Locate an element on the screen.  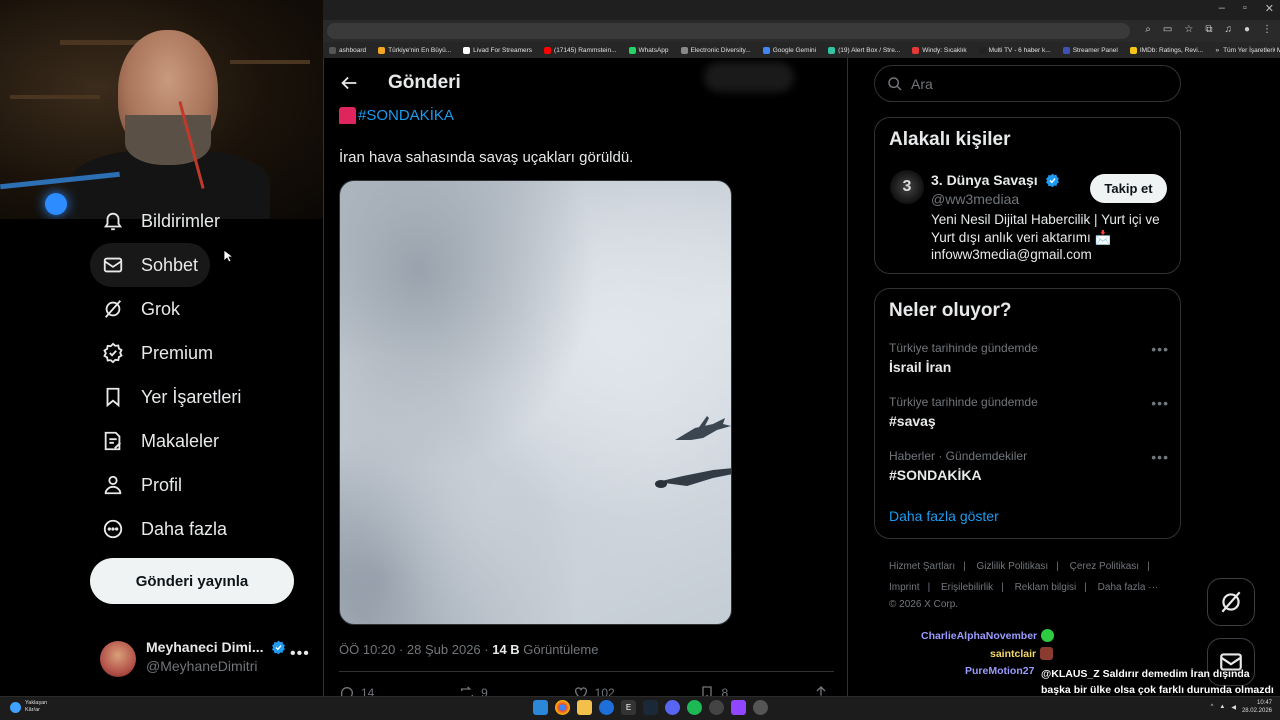
related-user-name: 3. Dünya Savaşı is located at coordinates (984, 180).